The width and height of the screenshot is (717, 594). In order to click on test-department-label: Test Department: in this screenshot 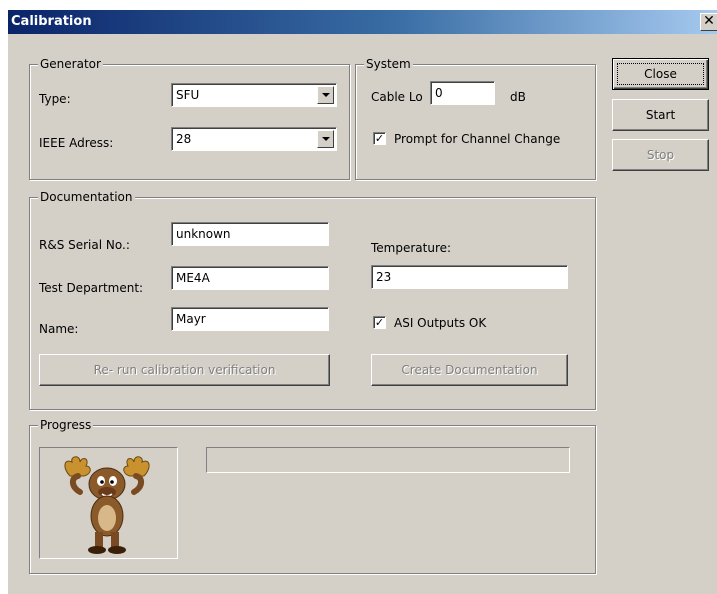, I will do `click(91, 288)`.